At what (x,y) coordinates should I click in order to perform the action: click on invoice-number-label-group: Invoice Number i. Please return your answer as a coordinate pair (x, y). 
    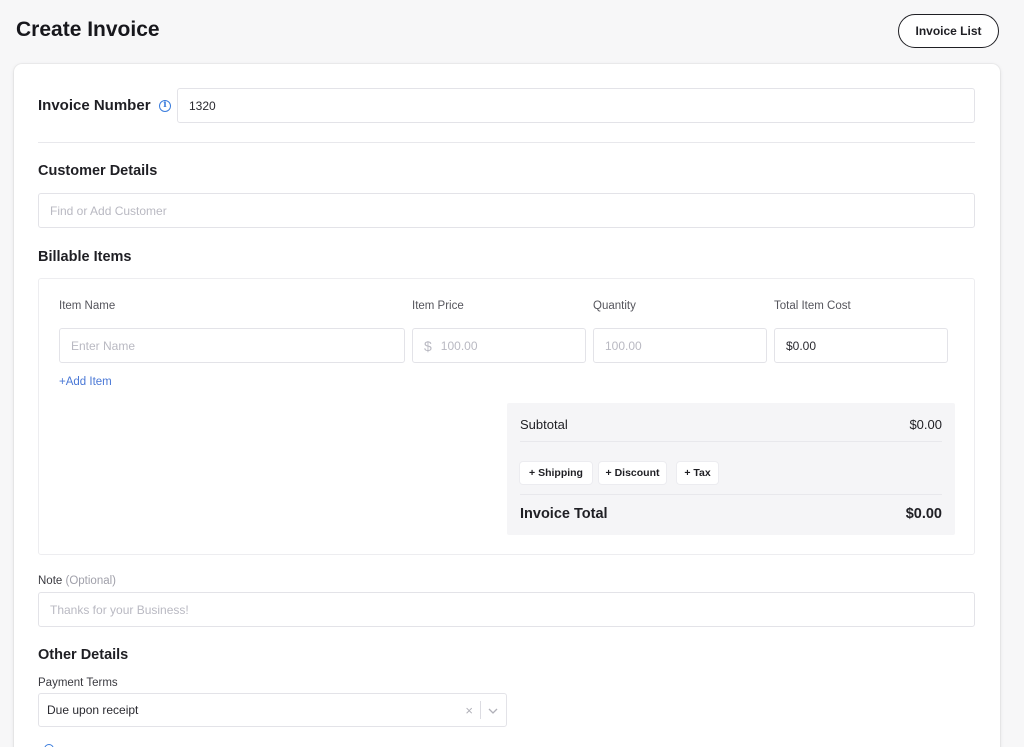
    Looking at the image, I should click on (104, 106).